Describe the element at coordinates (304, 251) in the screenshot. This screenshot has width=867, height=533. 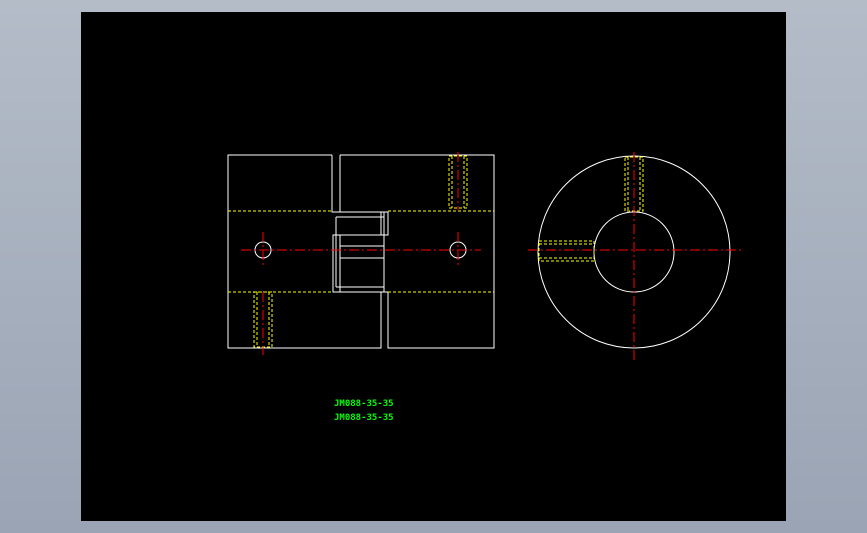
I see `left-hub-outline` at that location.